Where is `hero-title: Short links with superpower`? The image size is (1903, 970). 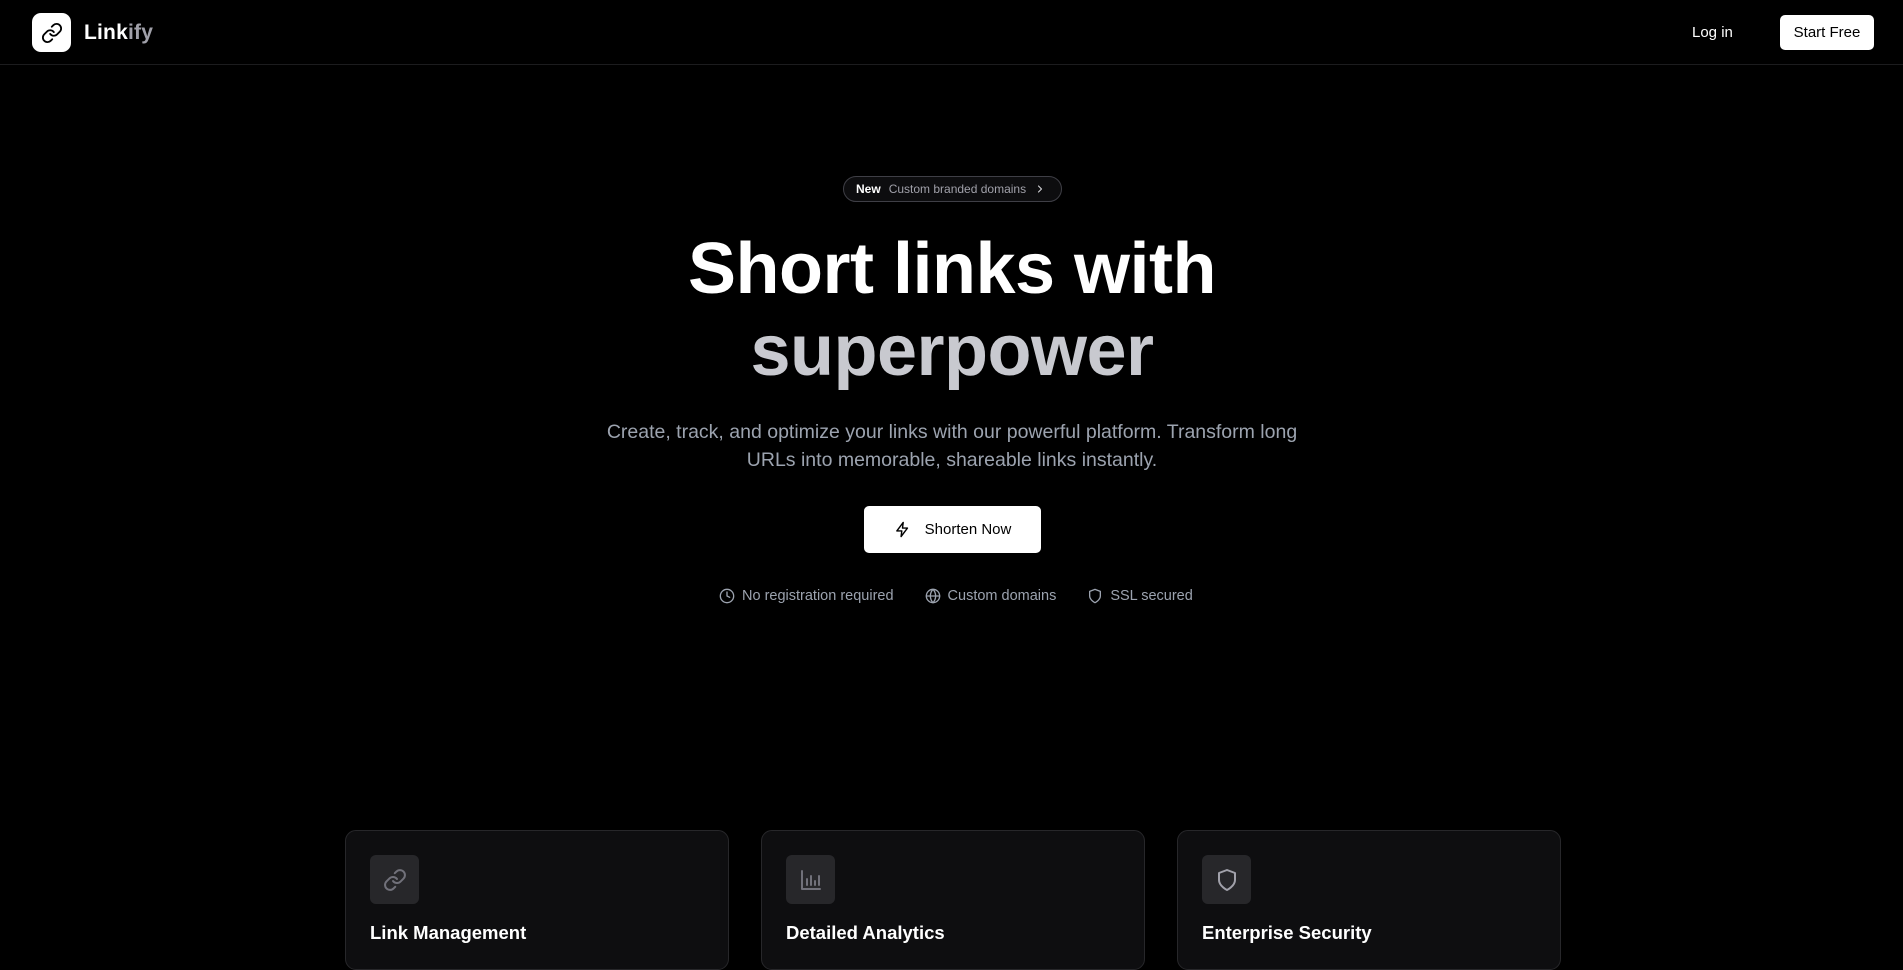
hero-title: Short links with superpower is located at coordinates (952, 310).